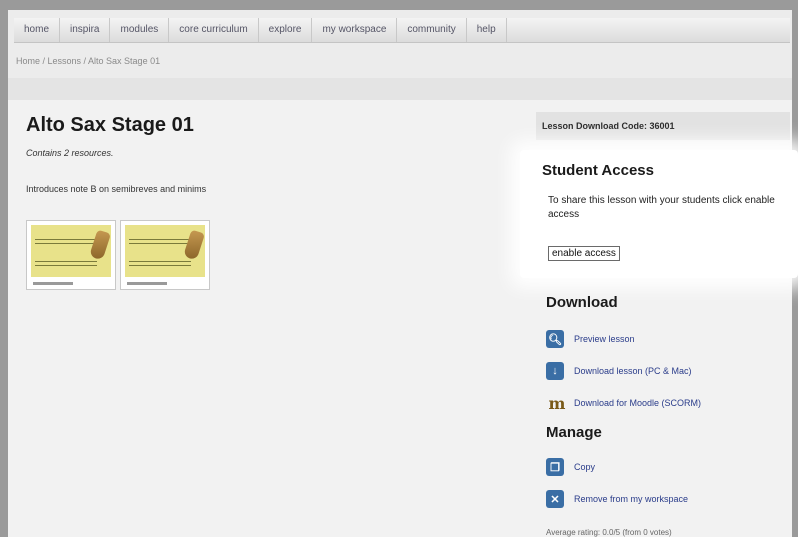 The image size is (798, 537). I want to click on header-band, so click(400, 89).